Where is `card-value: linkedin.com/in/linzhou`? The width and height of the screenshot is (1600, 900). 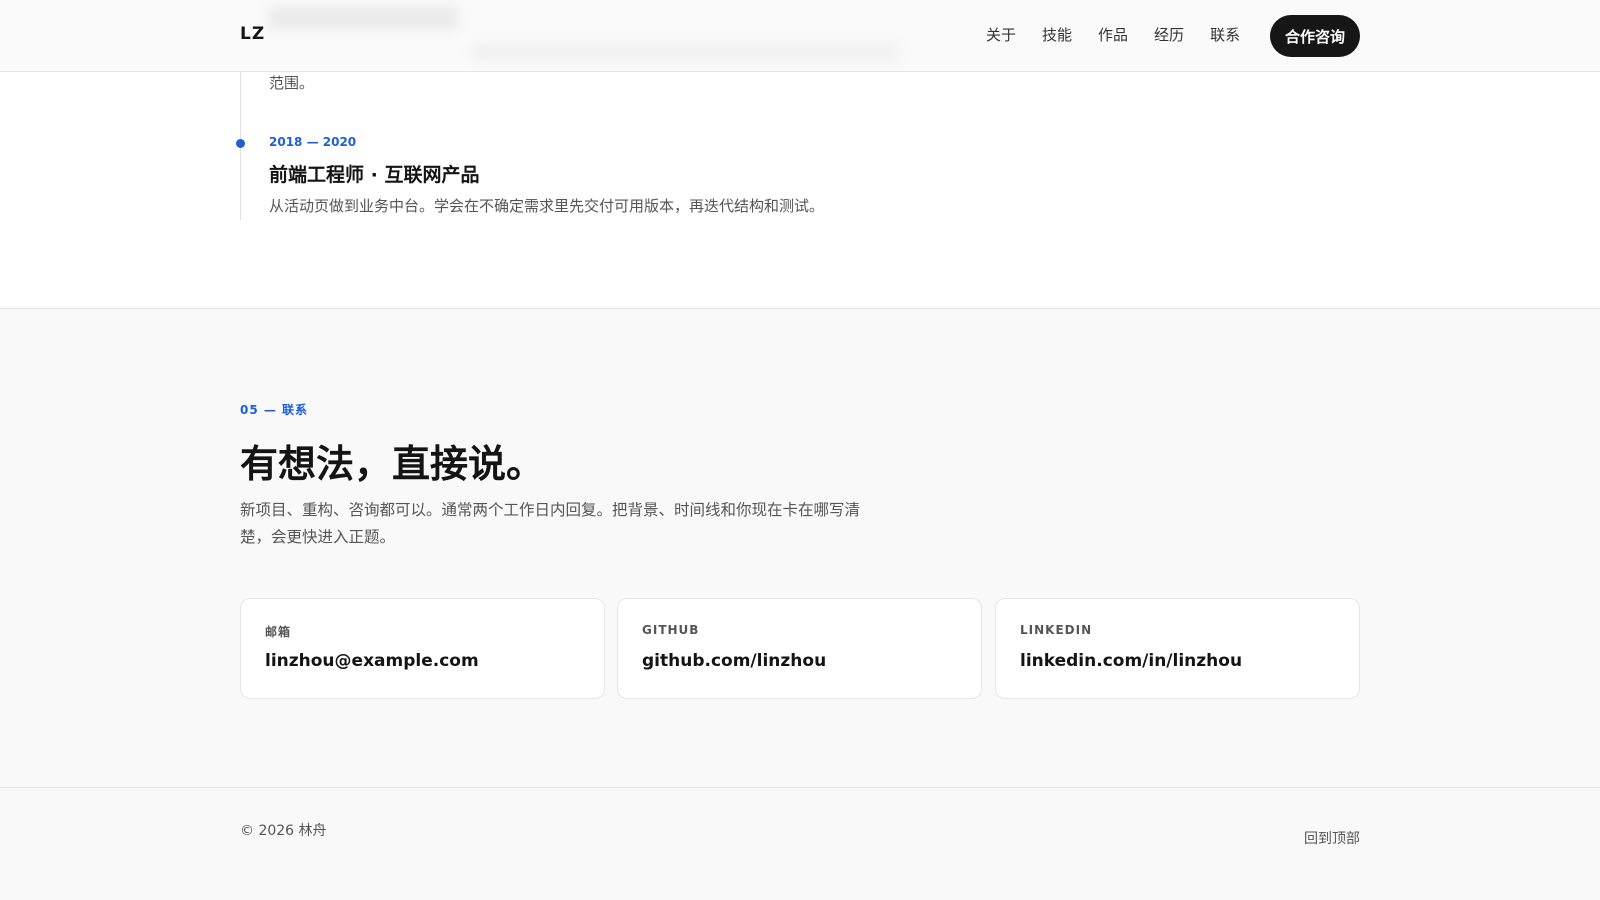
card-value: linkedin.com/in/linzhou is located at coordinates (1131, 661).